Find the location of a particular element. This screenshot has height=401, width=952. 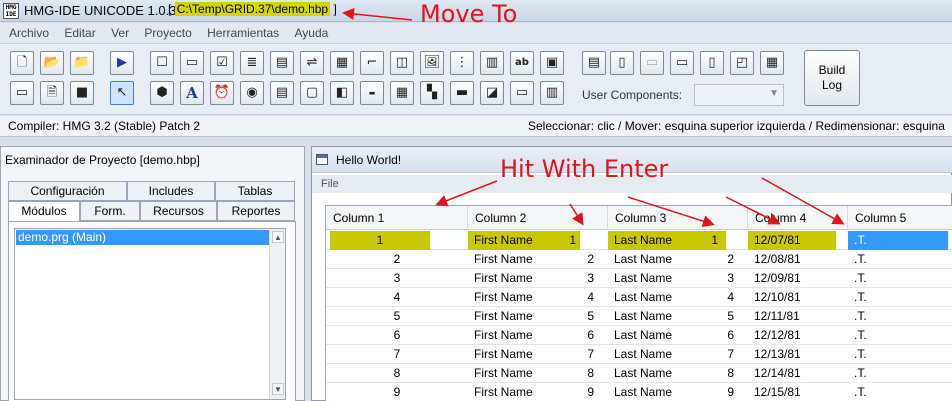

window-icon: ▭ is located at coordinates (22, 93).